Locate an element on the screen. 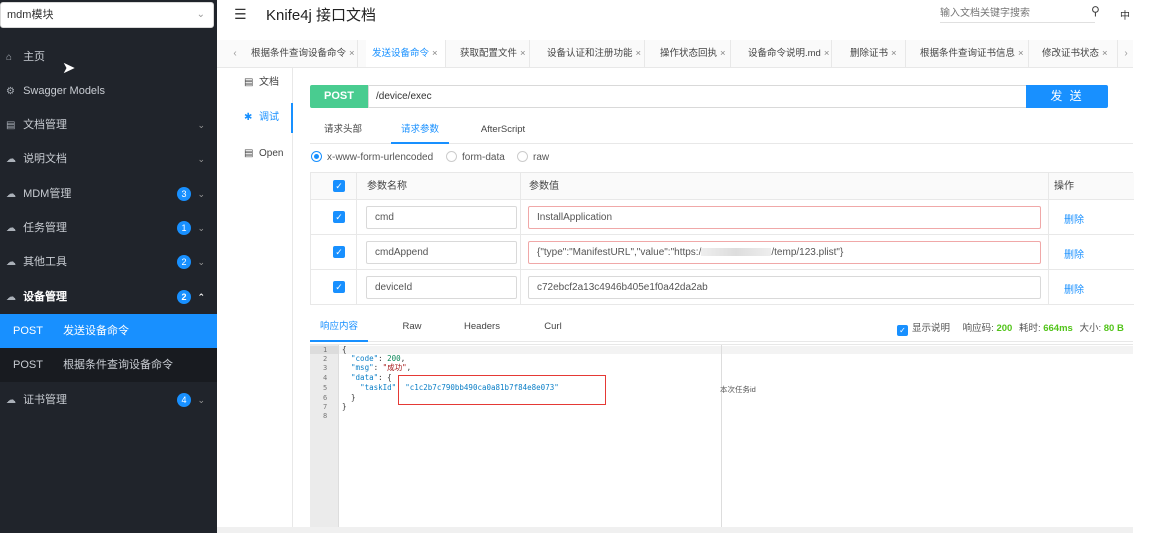 Image resolution: width=1153 pixels, height=533 pixels. radio-raw: raw is located at coordinates (533, 157).